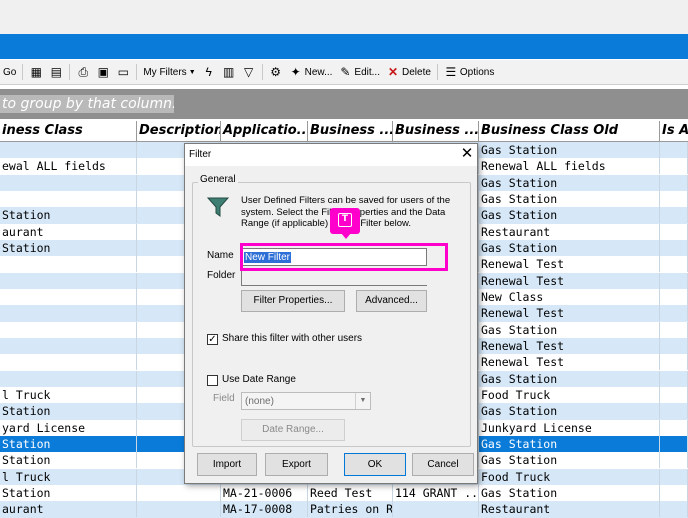 The height and width of the screenshot is (518, 688). Describe the element at coordinates (212, 339) in the screenshot. I see `share-filter-checkbox: ✓` at that location.